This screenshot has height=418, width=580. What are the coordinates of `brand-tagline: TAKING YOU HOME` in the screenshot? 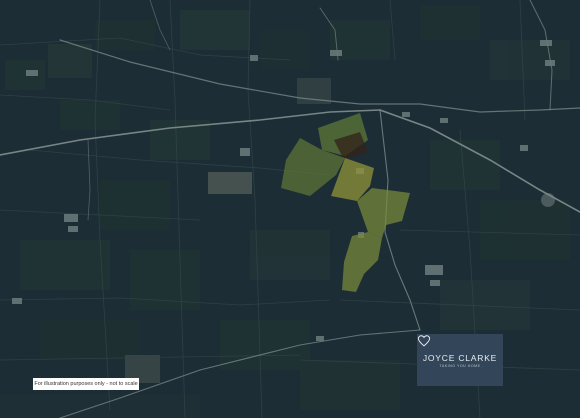 It's located at (460, 365).